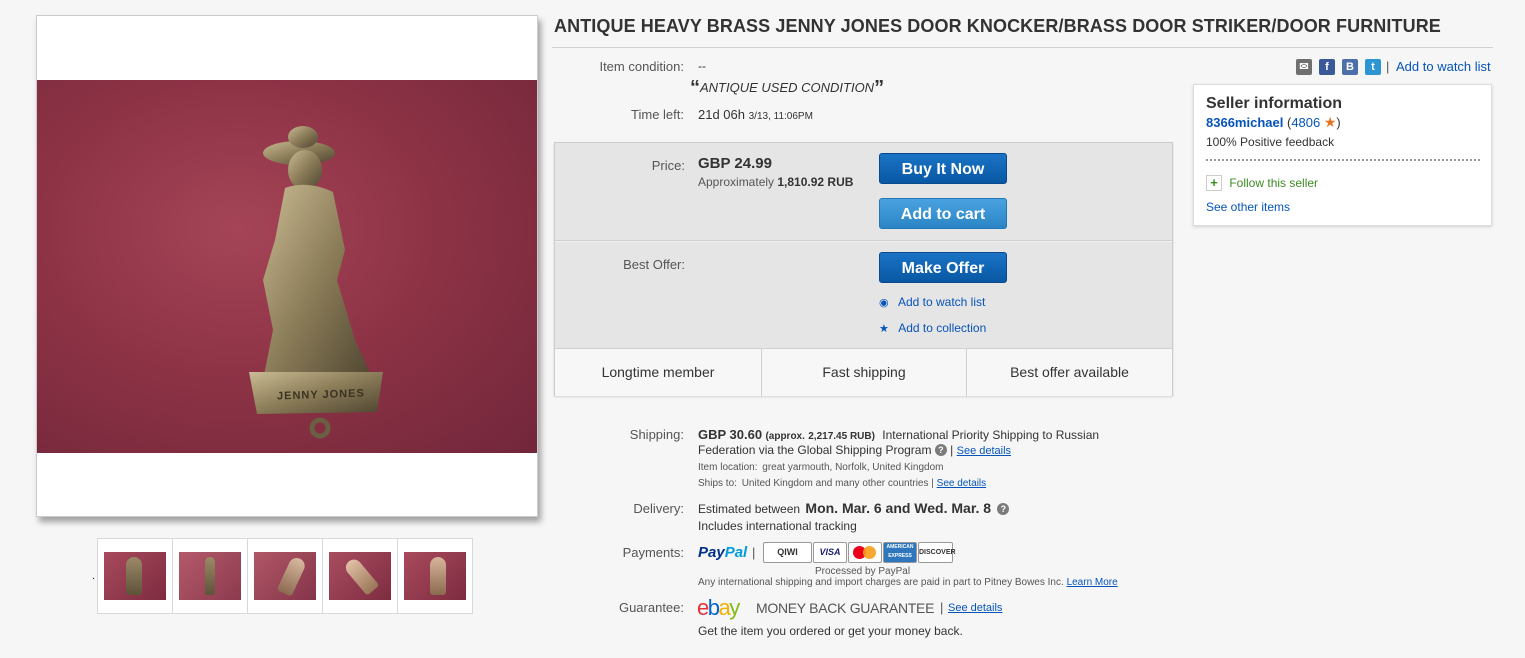  I want to click on amex-card-icon: AMERICAN EXPRESS, so click(900, 552).